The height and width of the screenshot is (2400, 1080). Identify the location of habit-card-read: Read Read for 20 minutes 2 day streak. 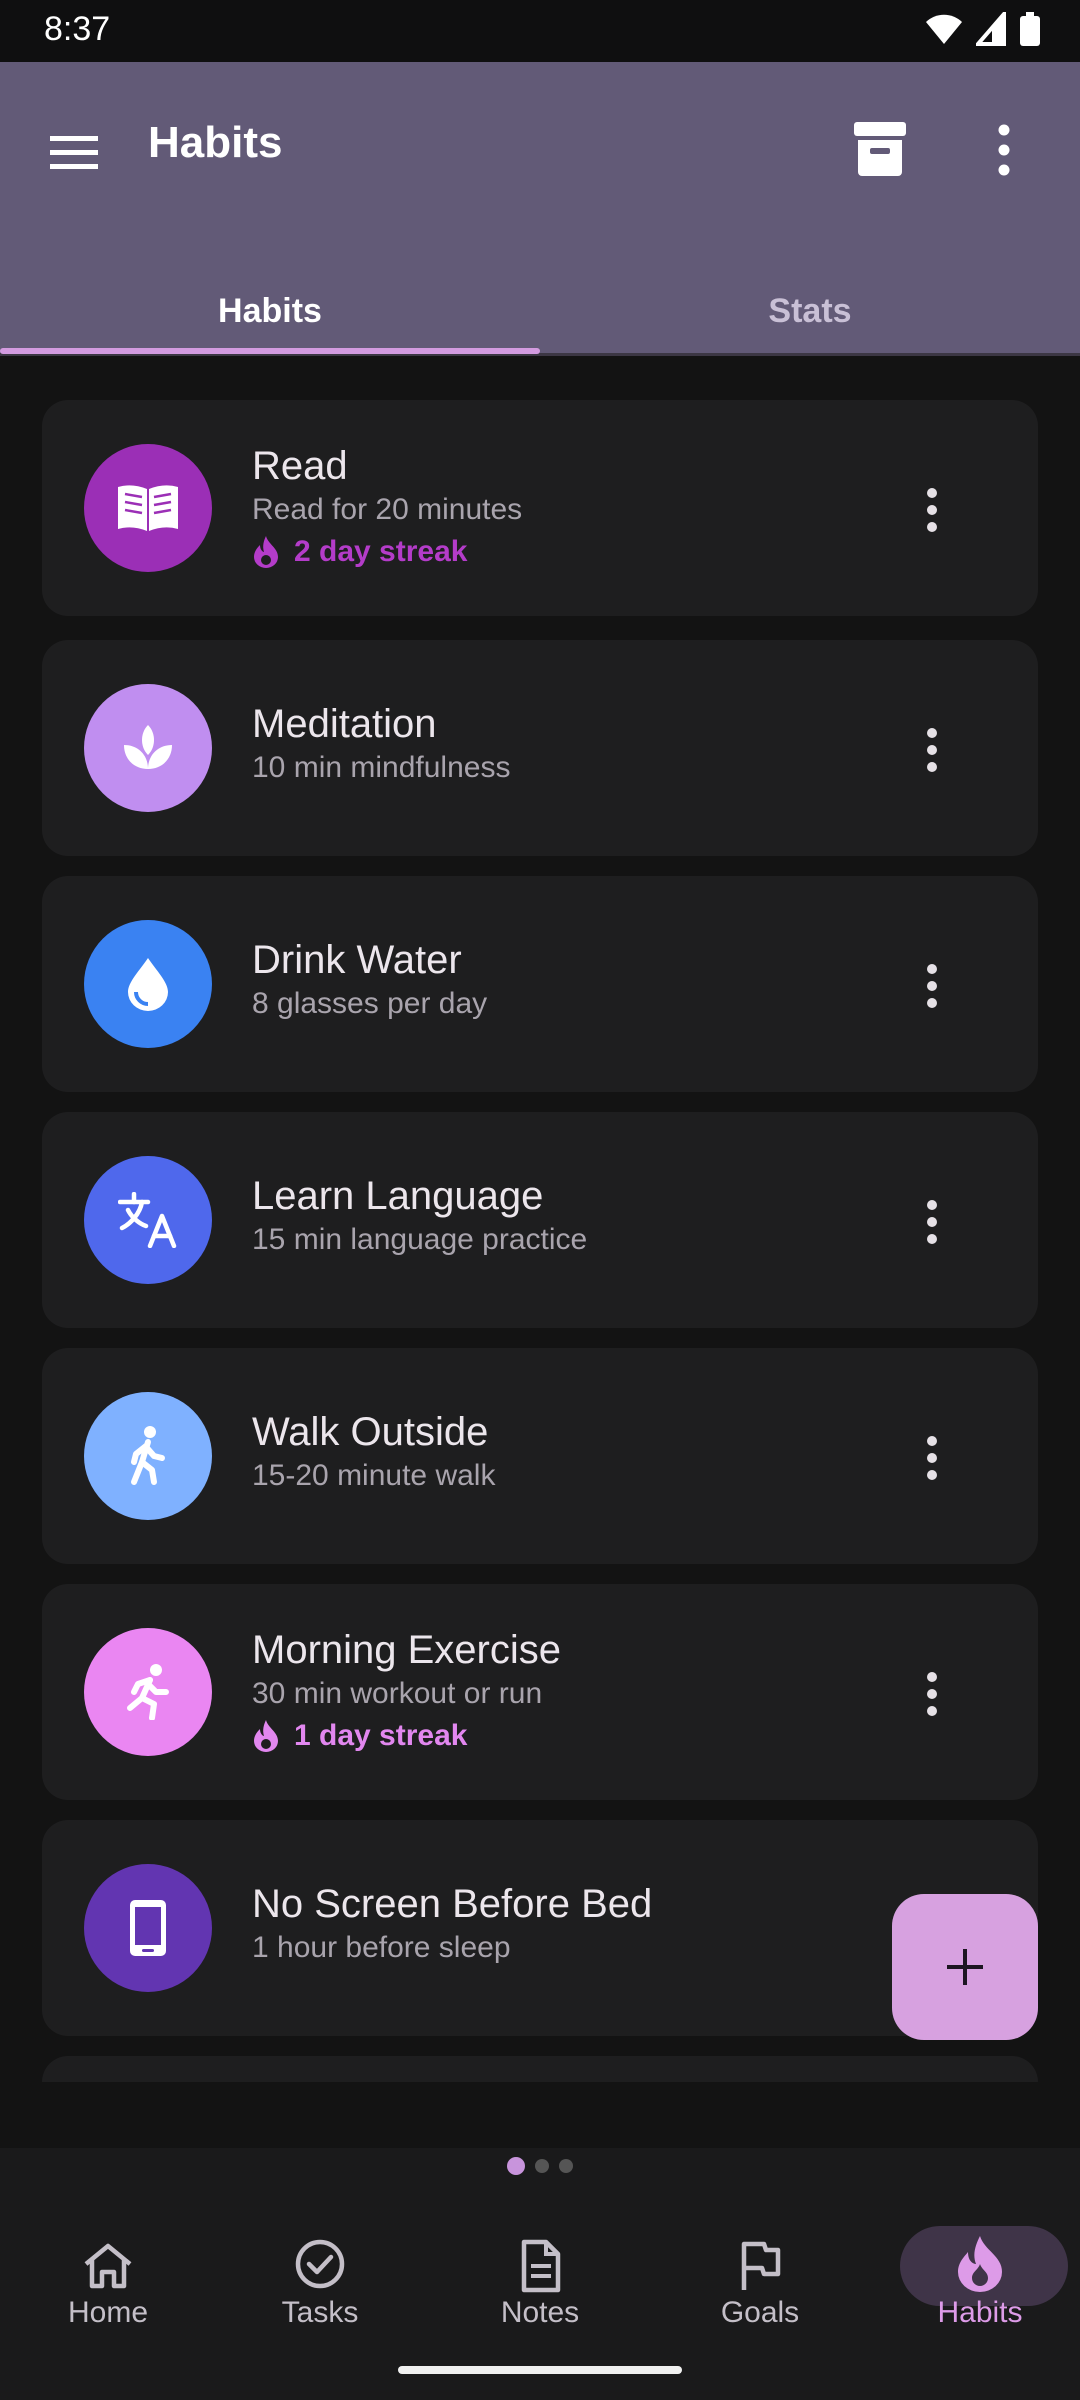
(540, 508).